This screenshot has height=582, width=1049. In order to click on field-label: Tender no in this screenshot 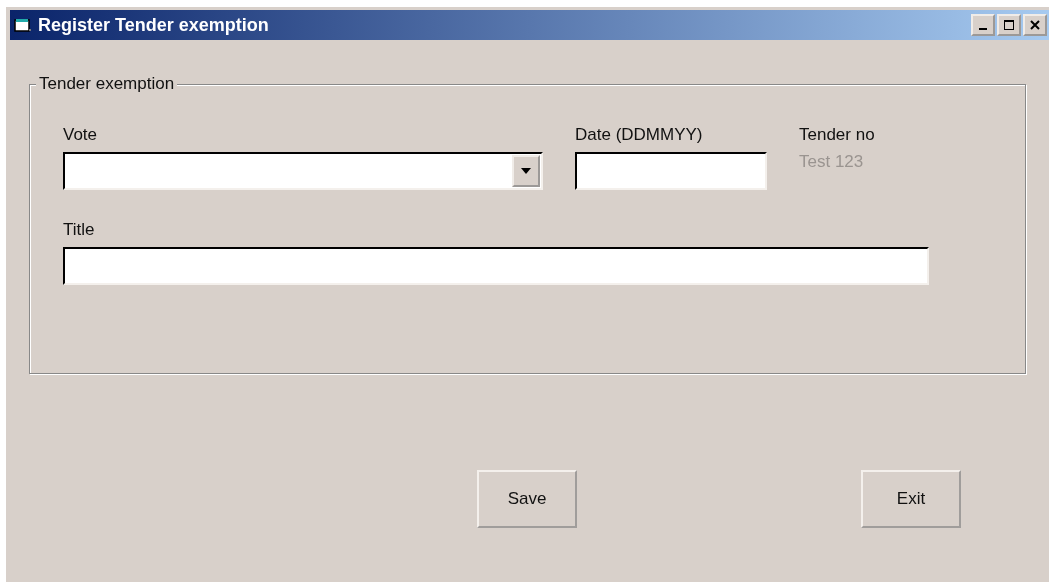, I will do `click(837, 135)`.